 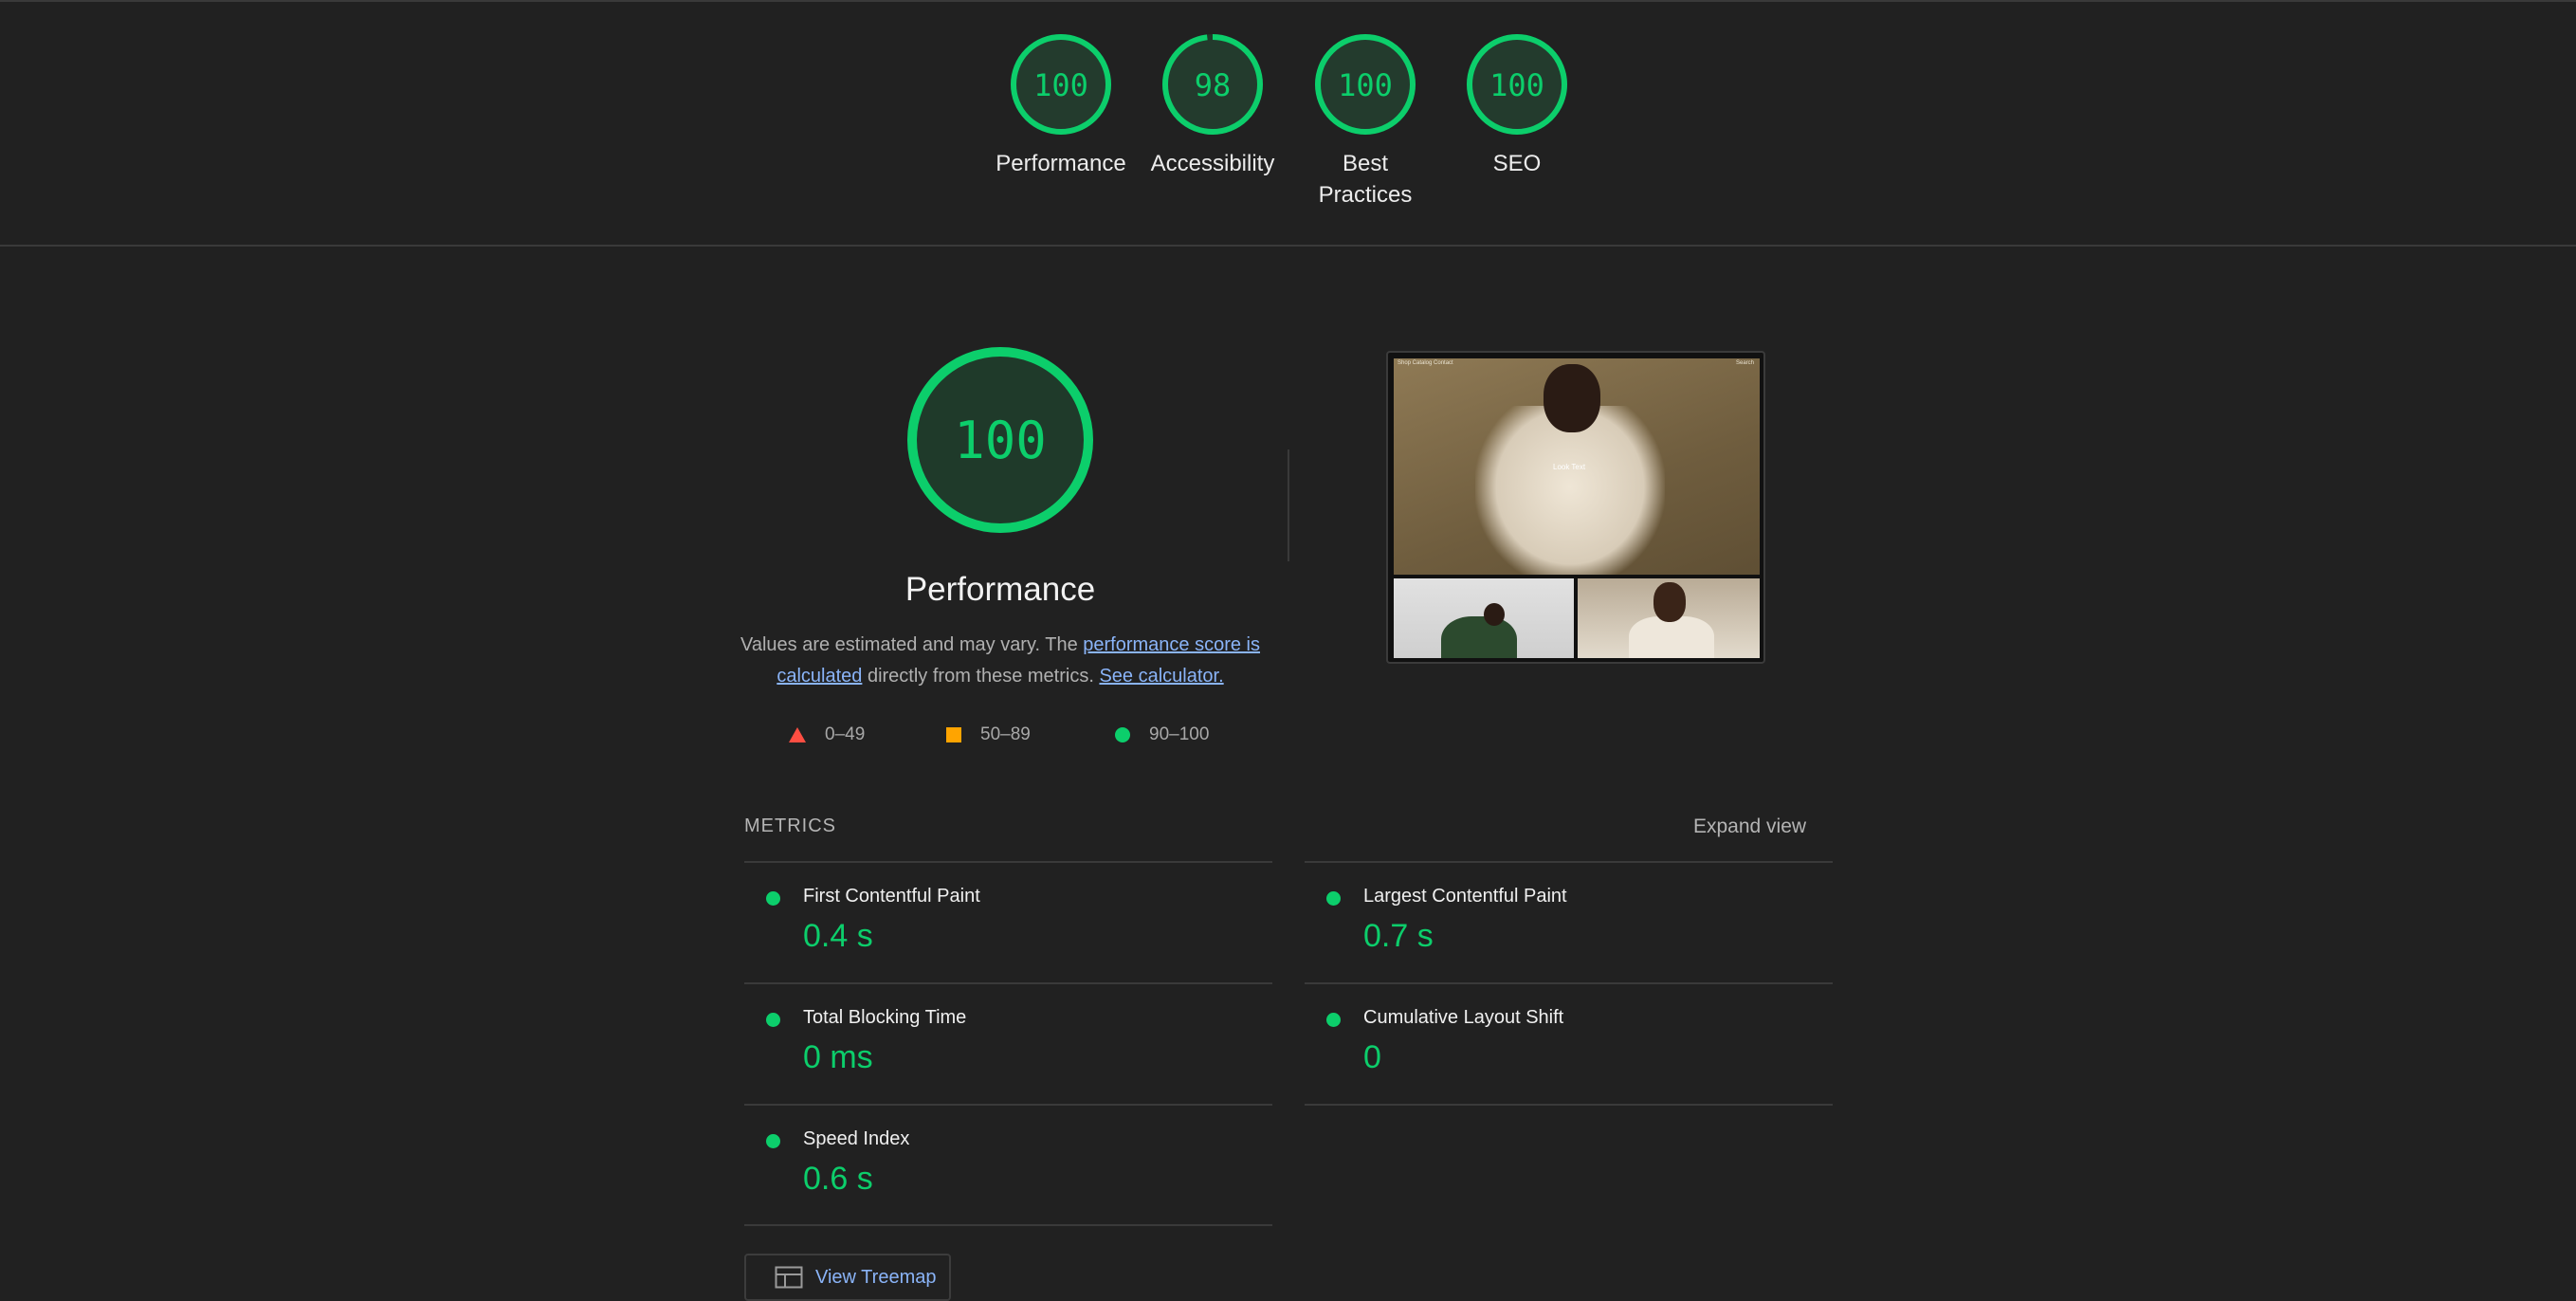 I want to click on thumbnail-nav-left: Shop Catalog Contact, so click(x=1425, y=363).